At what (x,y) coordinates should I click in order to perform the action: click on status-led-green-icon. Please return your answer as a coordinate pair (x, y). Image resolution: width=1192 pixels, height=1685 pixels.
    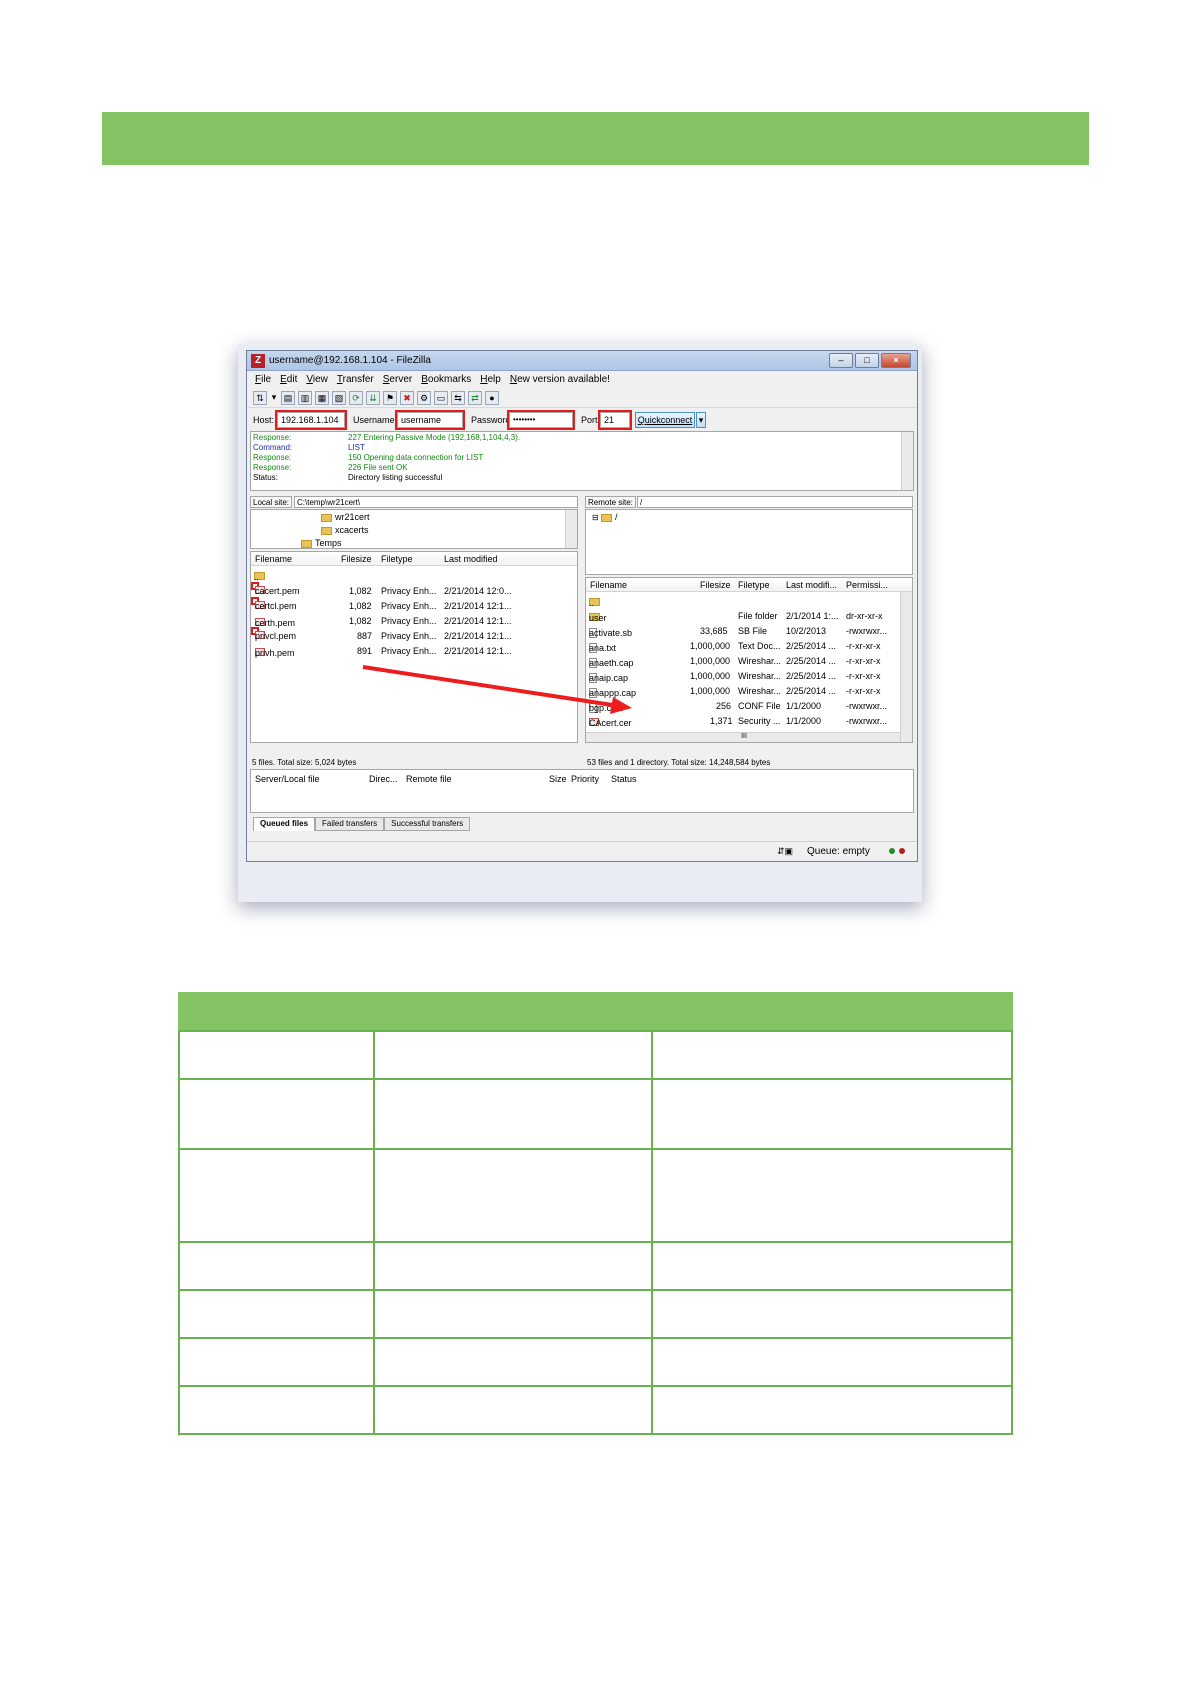
    Looking at the image, I should click on (892, 851).